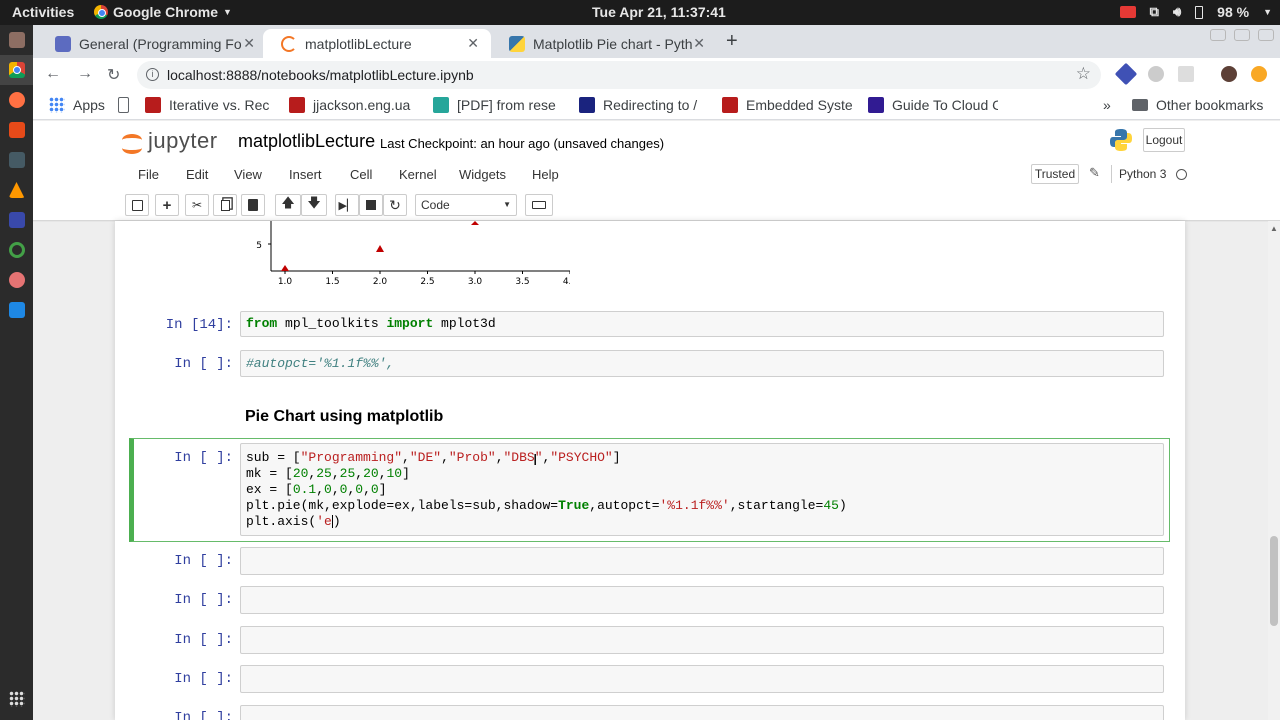  I want to click on reload-icon: ↻, so click(113, 75).